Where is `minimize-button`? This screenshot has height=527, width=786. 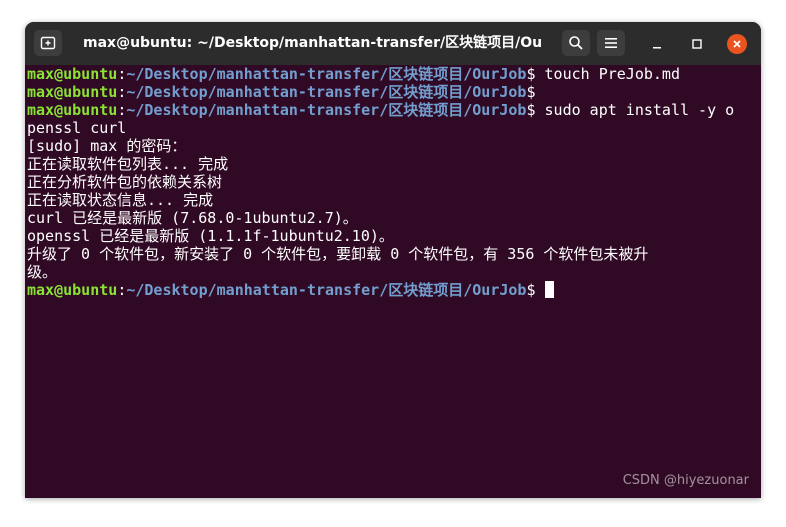
minimize-button is located at coordinates (657, 44).